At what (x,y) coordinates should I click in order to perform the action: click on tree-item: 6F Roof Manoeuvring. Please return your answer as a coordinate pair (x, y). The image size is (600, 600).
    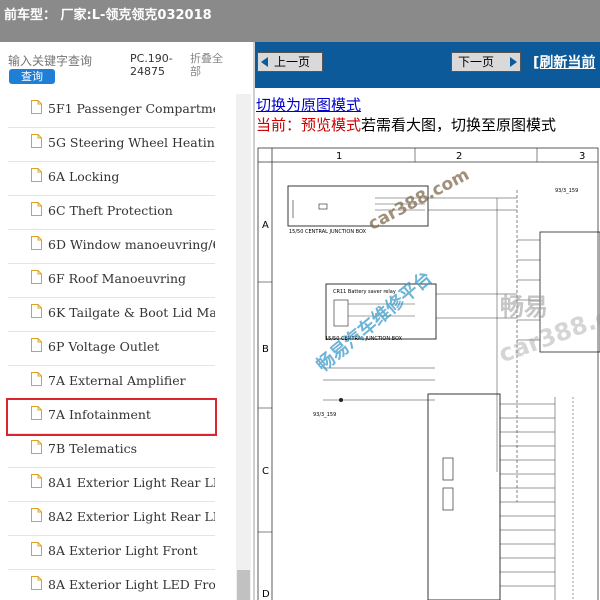
    Looking at the image, I should click on (111, 281).